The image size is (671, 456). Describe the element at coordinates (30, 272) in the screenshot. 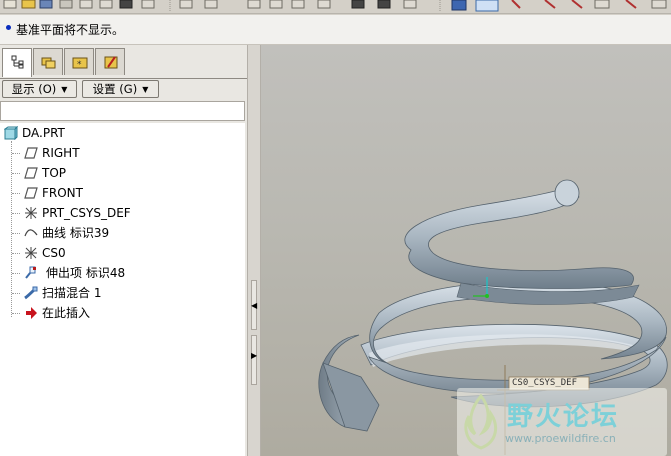

I see `protrusion-icon` at that location.